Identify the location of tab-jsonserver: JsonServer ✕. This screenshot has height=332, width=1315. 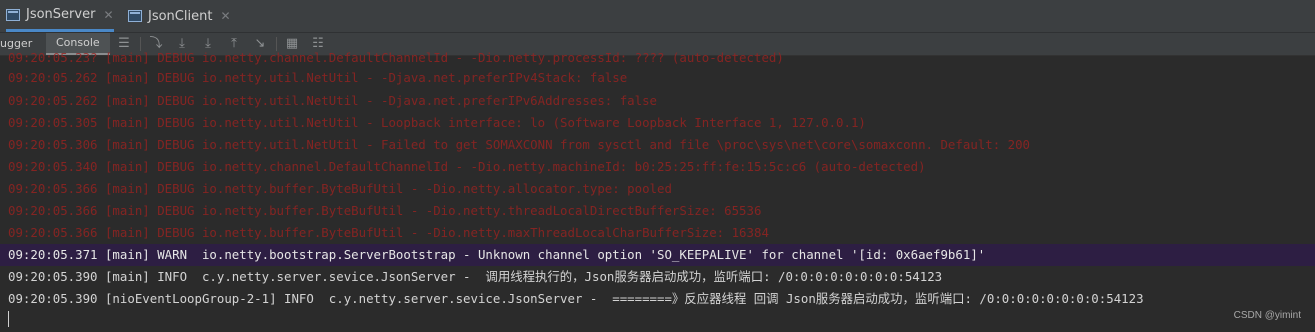
(60, 16).